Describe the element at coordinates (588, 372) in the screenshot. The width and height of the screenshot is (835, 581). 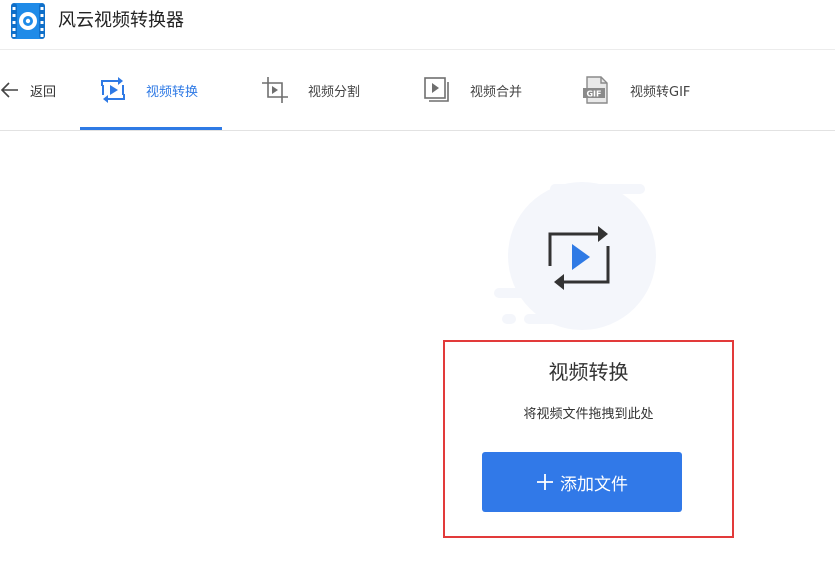
I see `drop-zone-title: 视频转换` at that location.